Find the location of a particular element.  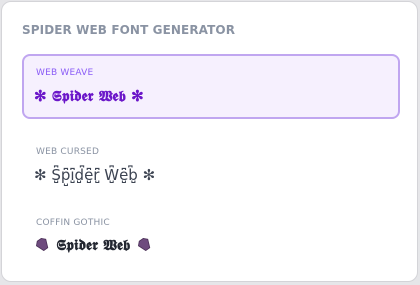

option-label: COFFIN GOTHIC is located at coordinates (73, 223).